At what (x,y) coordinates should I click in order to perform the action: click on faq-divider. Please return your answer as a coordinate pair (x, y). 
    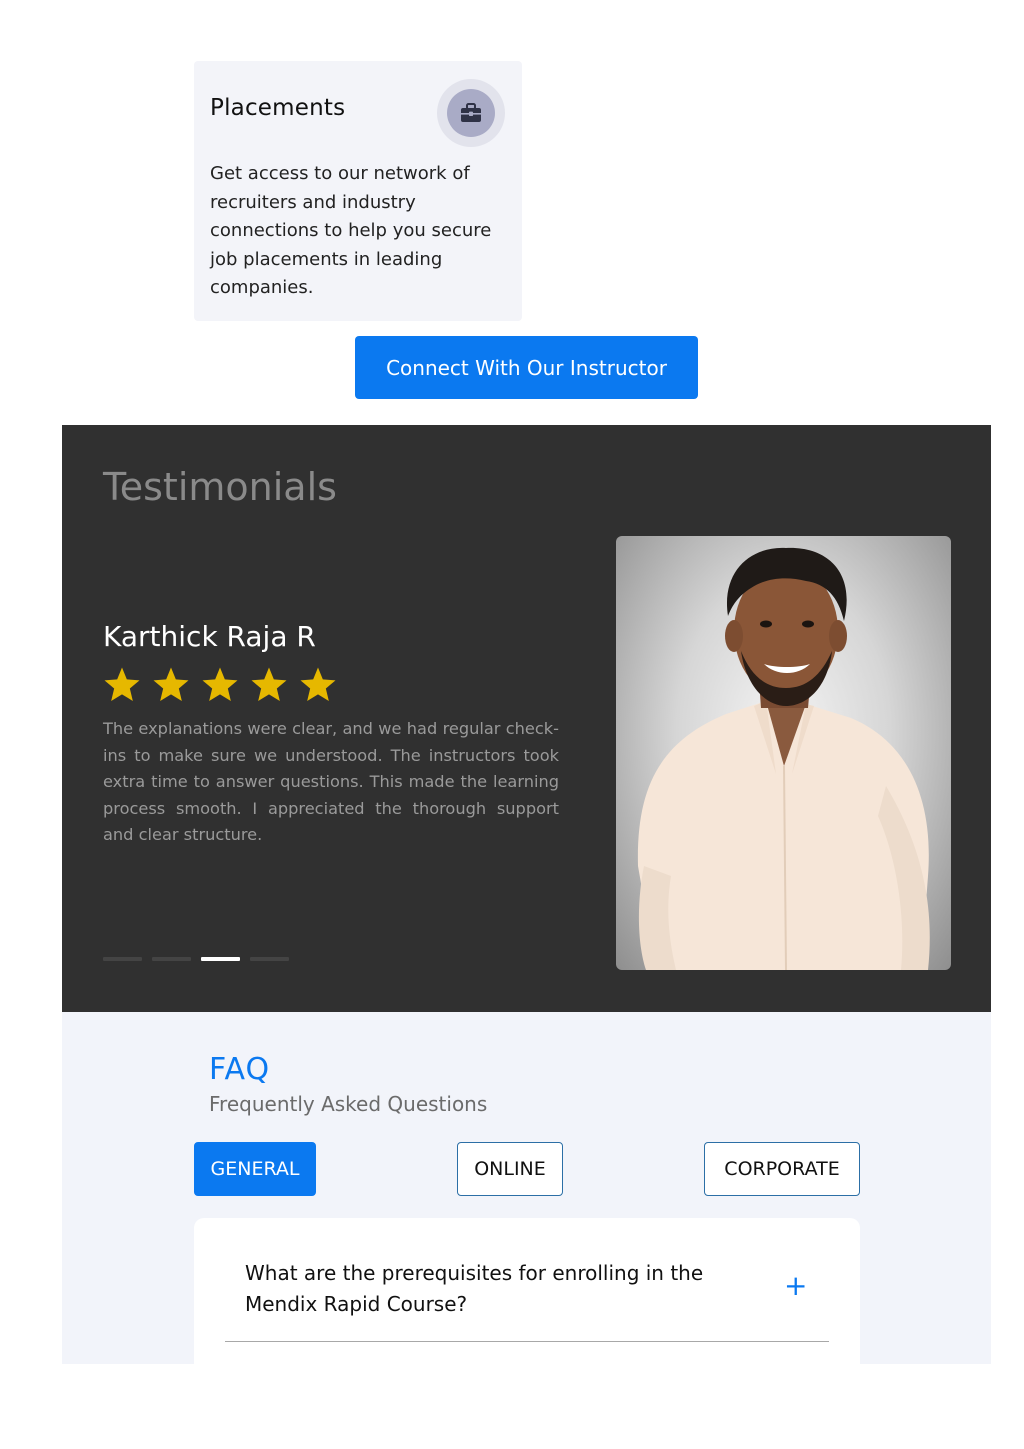
    Looking at the image, I should click on (527, 1341).